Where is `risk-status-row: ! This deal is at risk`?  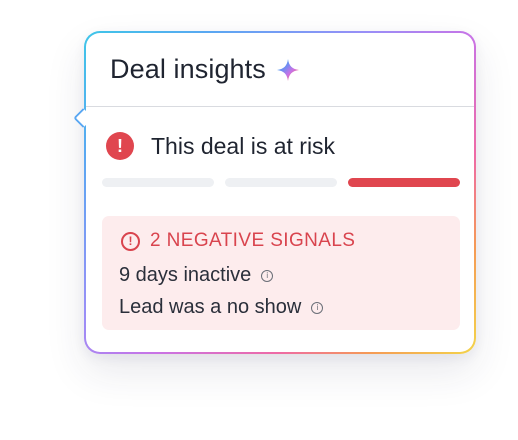 risk-status-row: ! This deal is at risk is located at coordinates (220, 146).